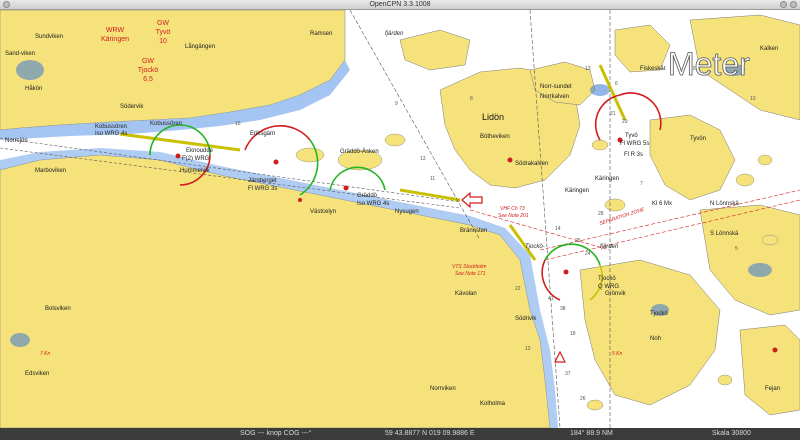 This screenshot has height=440, width=800. I want to click on svg-text: Tjockö-, so click(535, 247).